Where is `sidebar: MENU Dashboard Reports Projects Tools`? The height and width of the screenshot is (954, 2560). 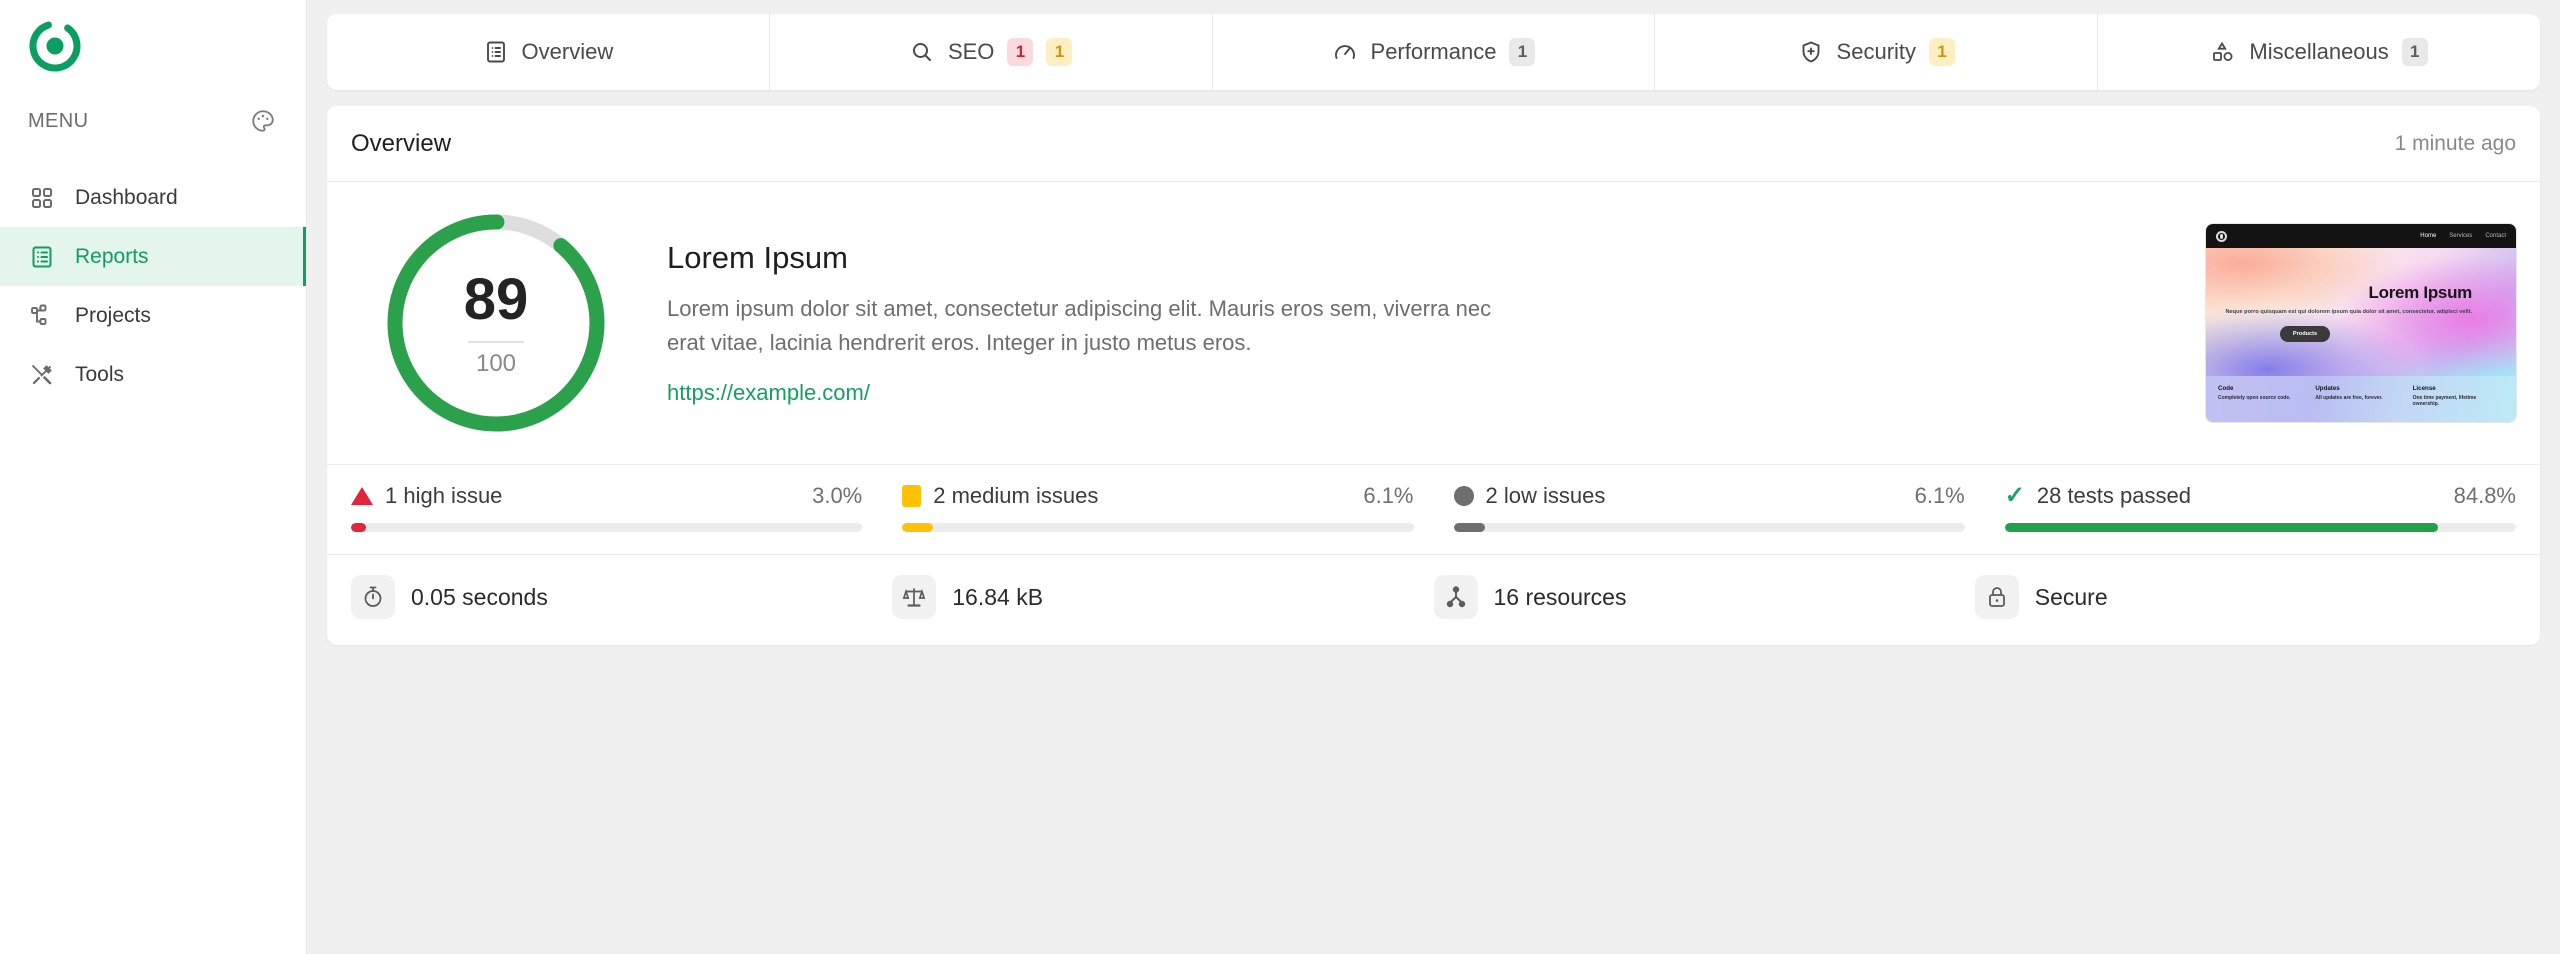 sidebar: MENU Dashboard Reports Projects Tools is located at coordinates (153, 477).